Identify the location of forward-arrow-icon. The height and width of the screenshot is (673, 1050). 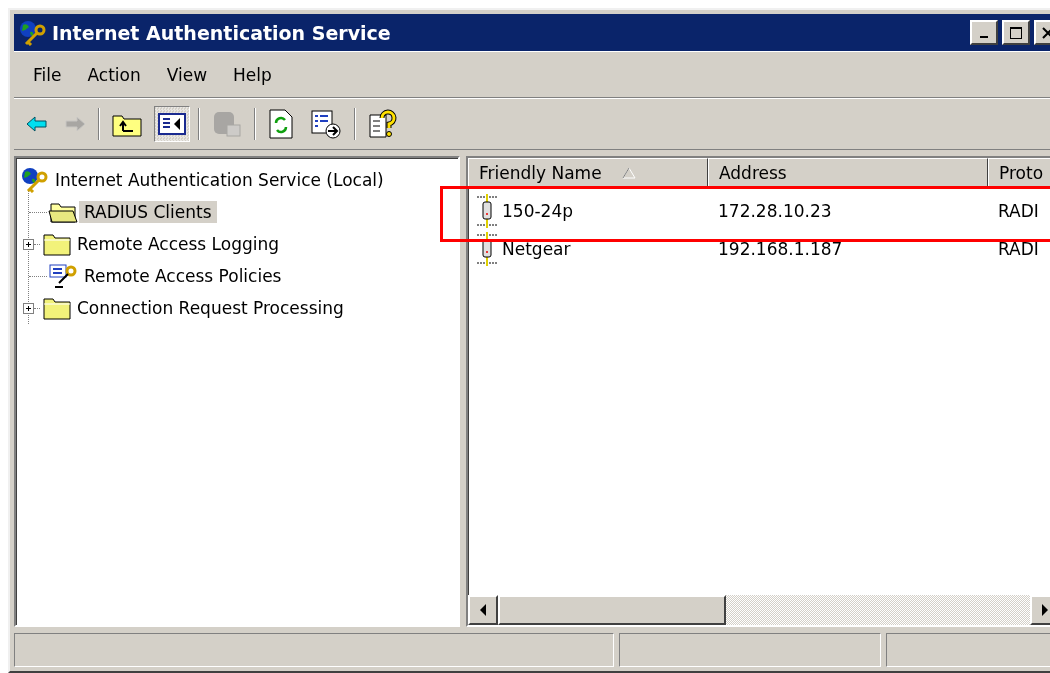
(75, 124).